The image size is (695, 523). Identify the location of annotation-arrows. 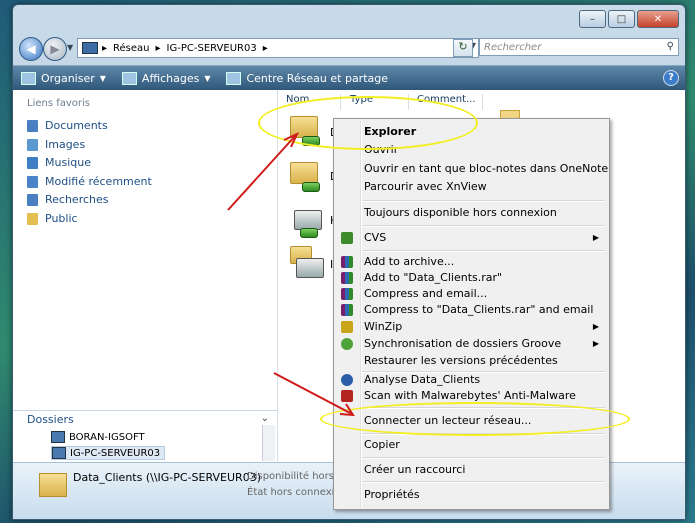
(291, 274).